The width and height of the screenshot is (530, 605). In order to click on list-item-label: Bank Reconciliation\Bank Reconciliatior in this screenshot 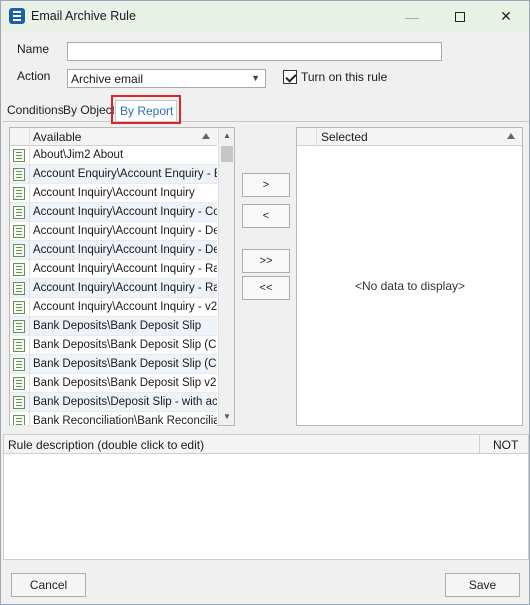, I will do `click(125, 420)`.